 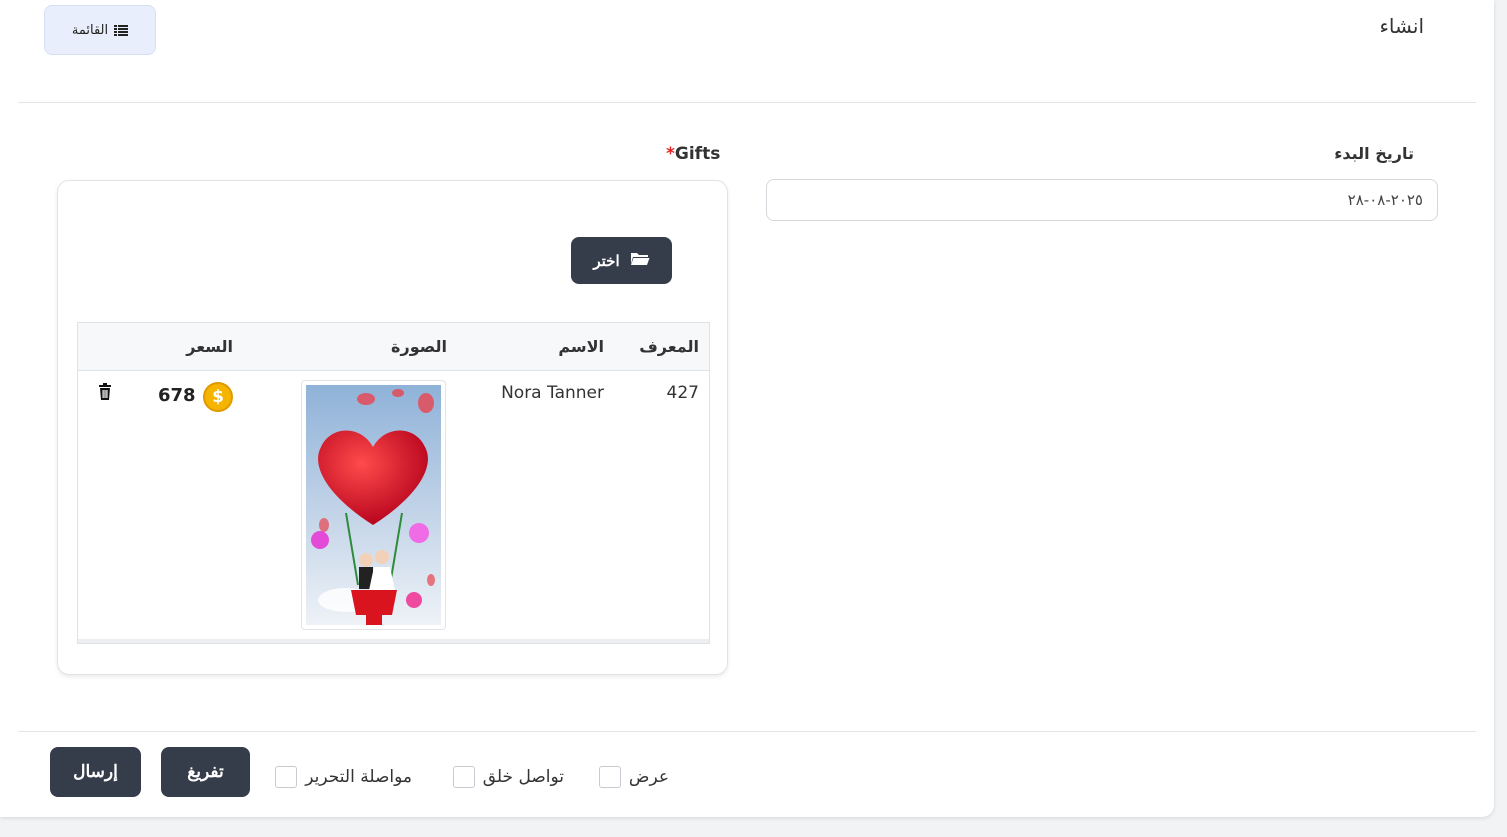 I want to click on option-continue-edit: مواصلة التحرير, so click(x=343, y=777).